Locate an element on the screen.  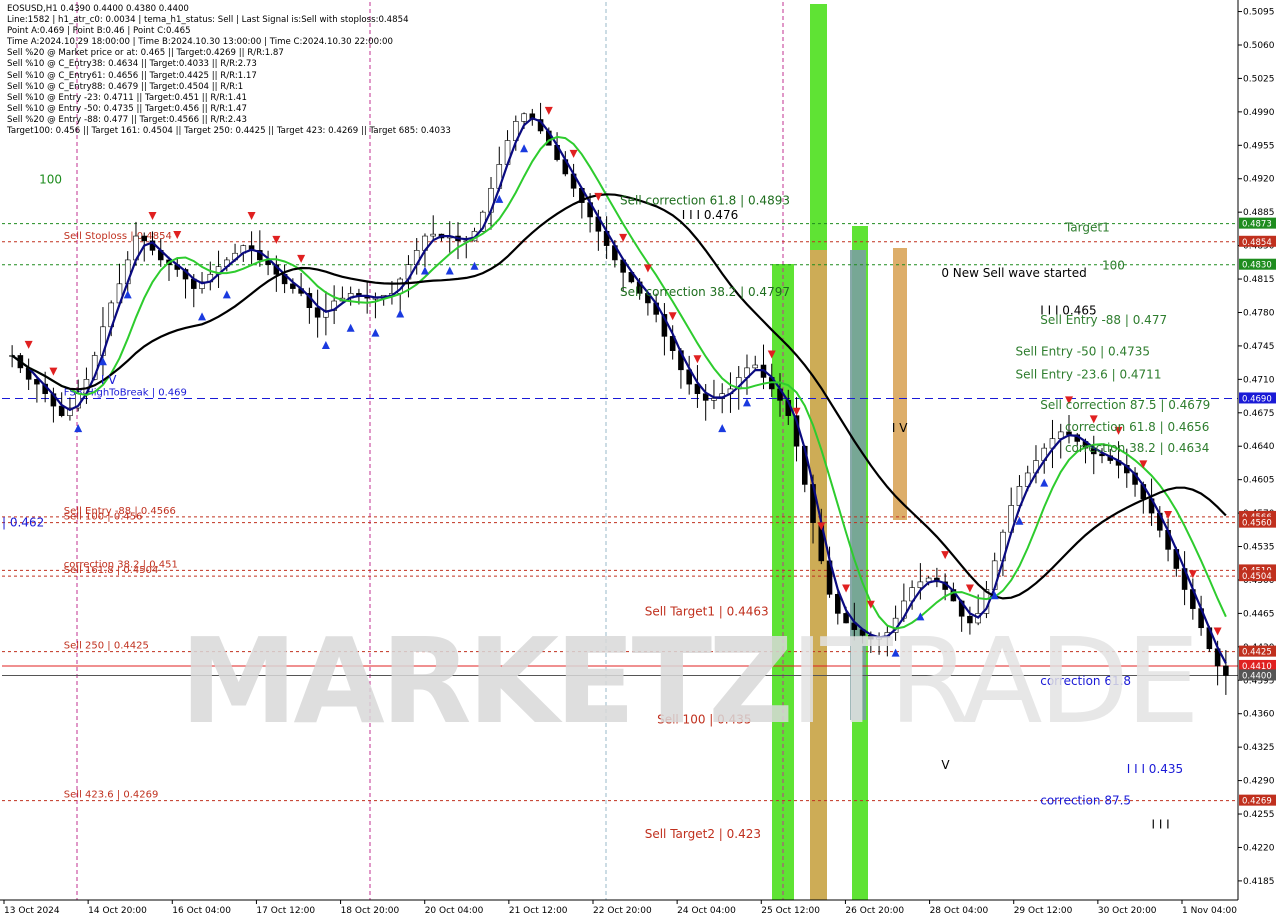
chart-annotation: Sell correction 61.8 | 0.4893 is located at coordinates (705, 201).